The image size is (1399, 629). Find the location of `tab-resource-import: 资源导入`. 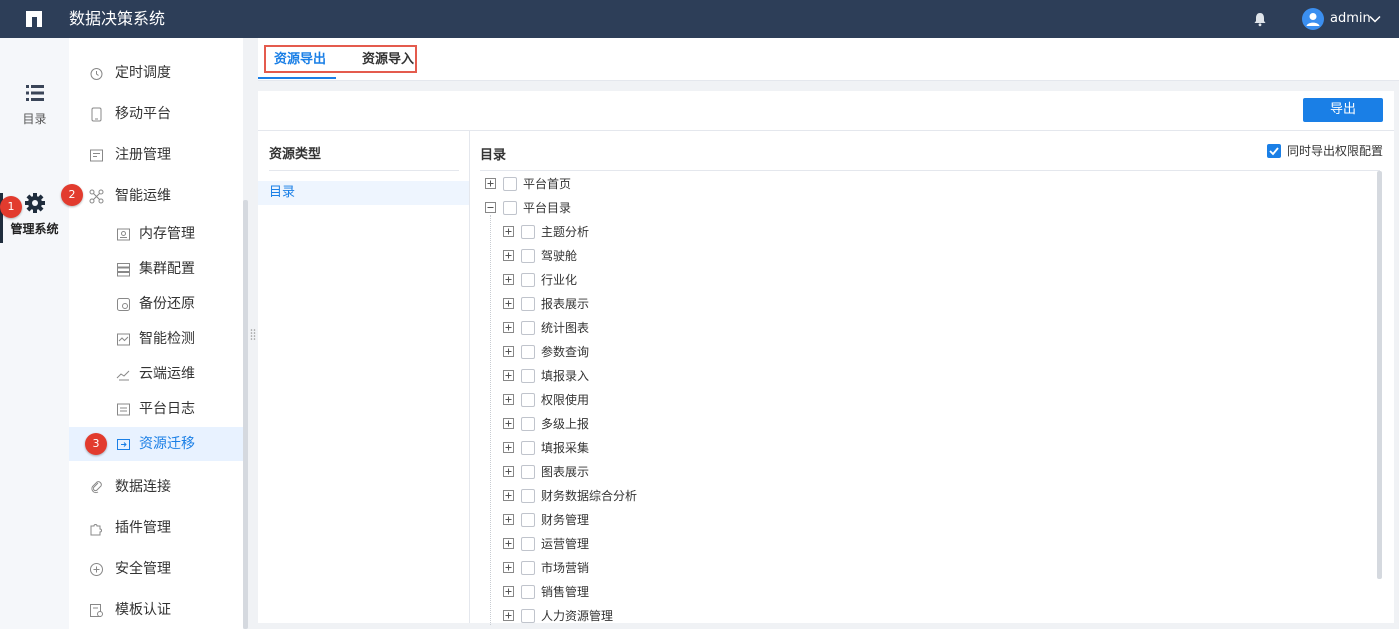

tab-resource-import: 资源导入 is located at coordinates (388, 60).